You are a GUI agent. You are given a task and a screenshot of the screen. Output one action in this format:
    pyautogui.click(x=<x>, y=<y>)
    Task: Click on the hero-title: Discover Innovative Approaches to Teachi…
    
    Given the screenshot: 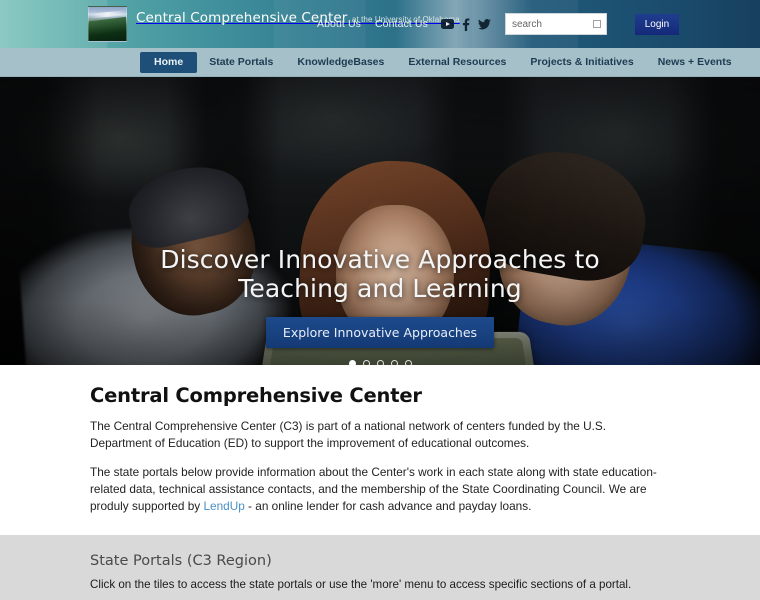 What is the action you would take?
    pyautogui.click(x=380, y=274)
    